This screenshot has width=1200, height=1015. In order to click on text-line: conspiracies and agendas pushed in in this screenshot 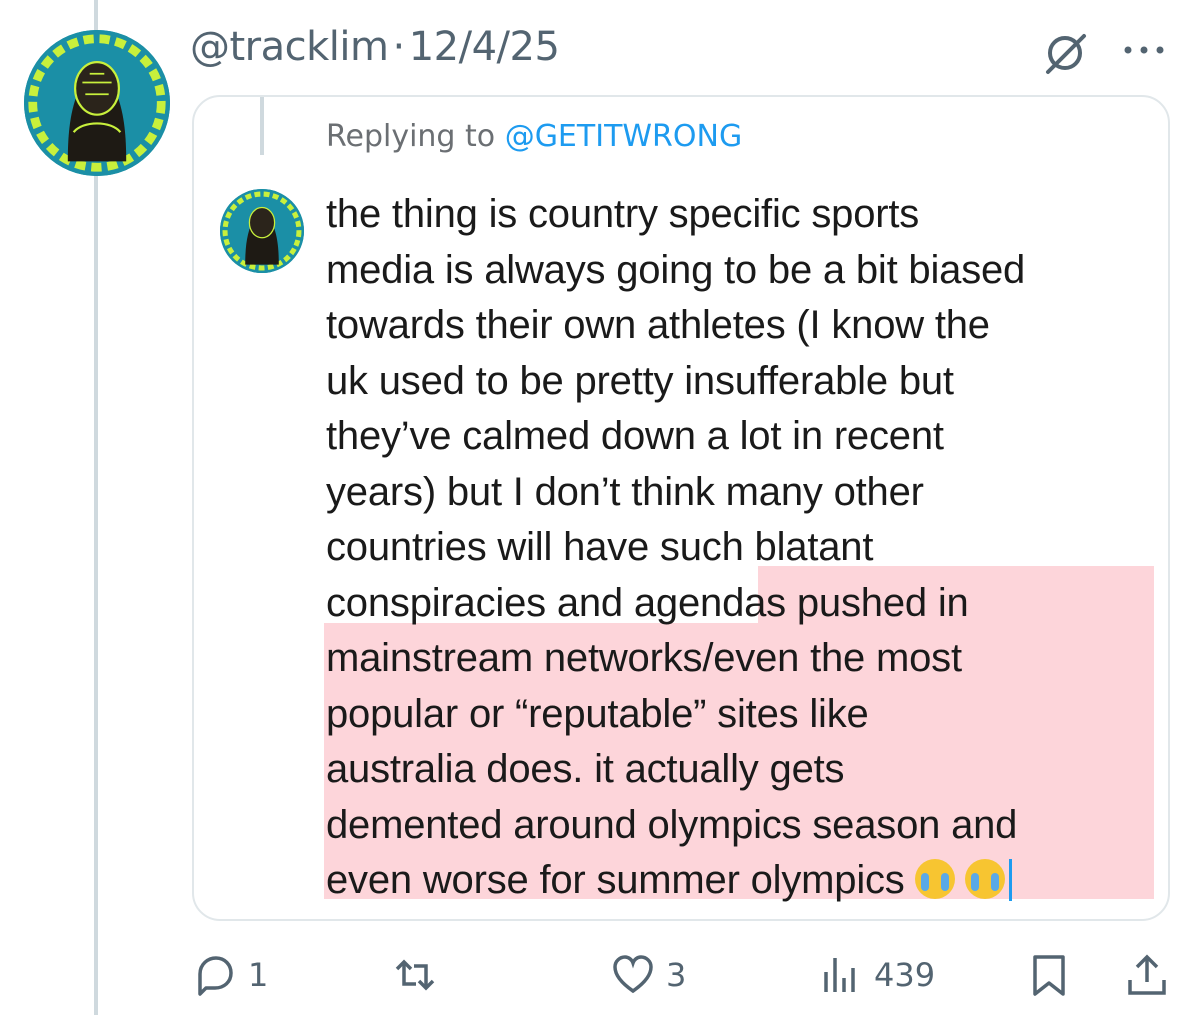, I will do `click(647, 602)`.